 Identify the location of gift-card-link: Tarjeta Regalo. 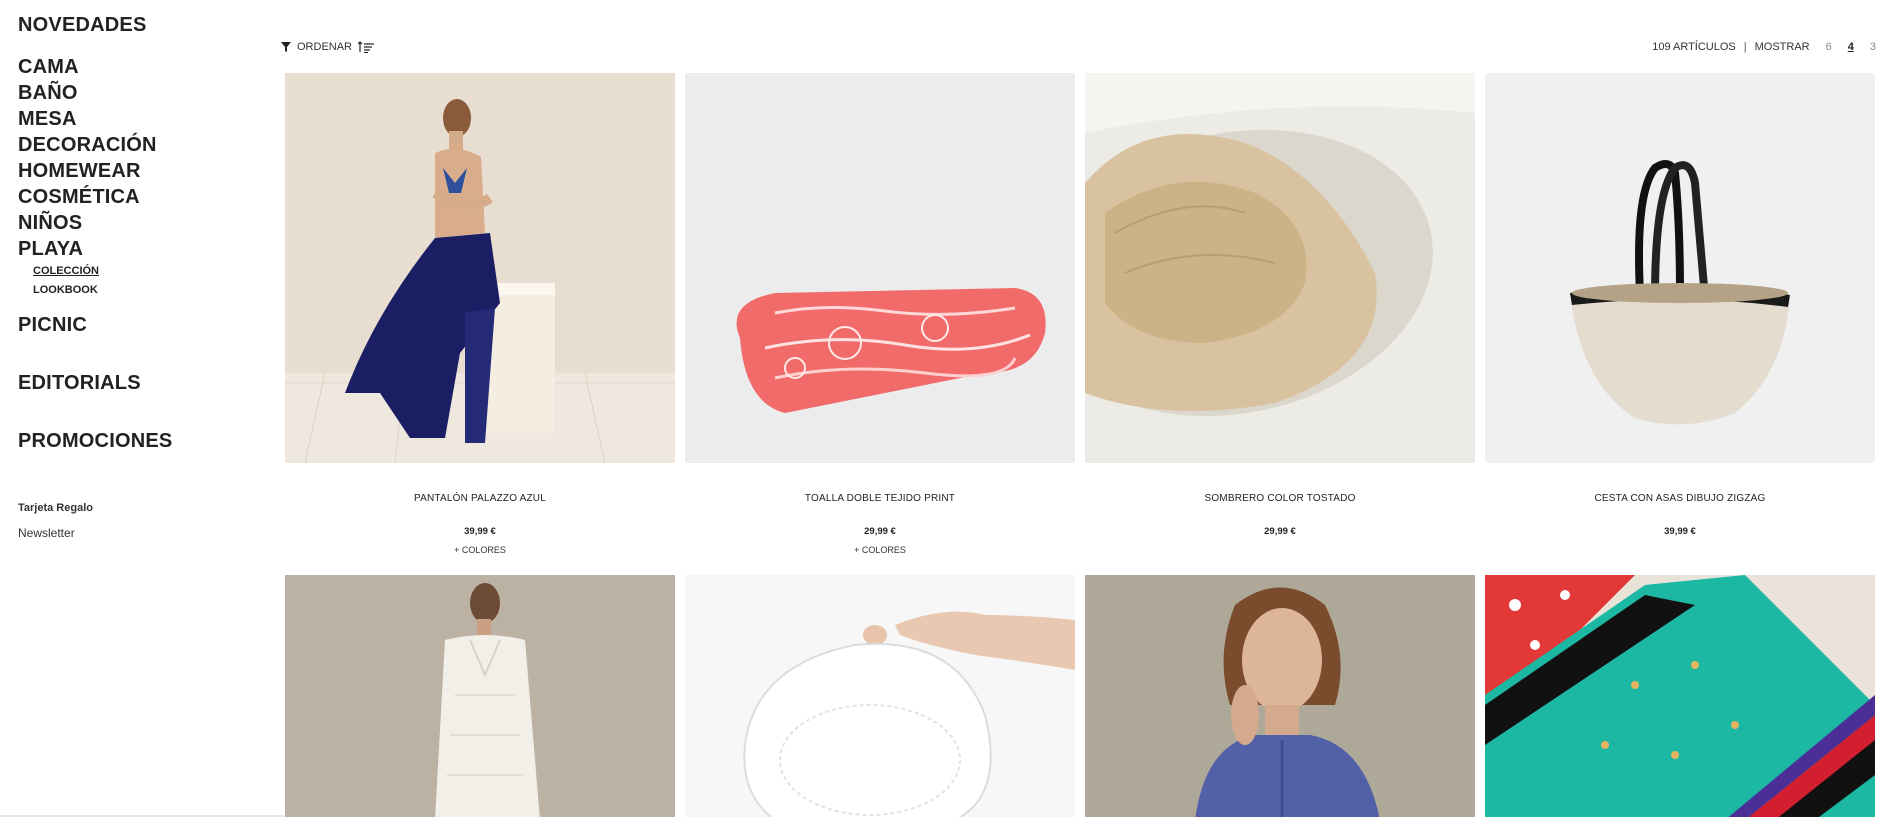
(133, 508).